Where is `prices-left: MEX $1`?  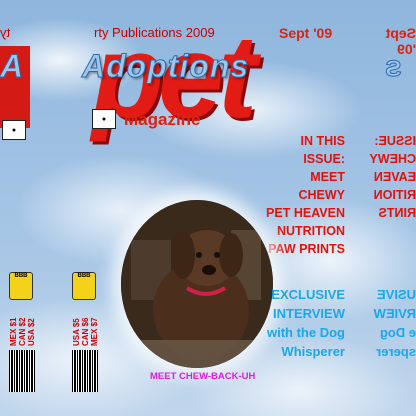
prices-left: MEX $1 is located at coordinates (13, 326).